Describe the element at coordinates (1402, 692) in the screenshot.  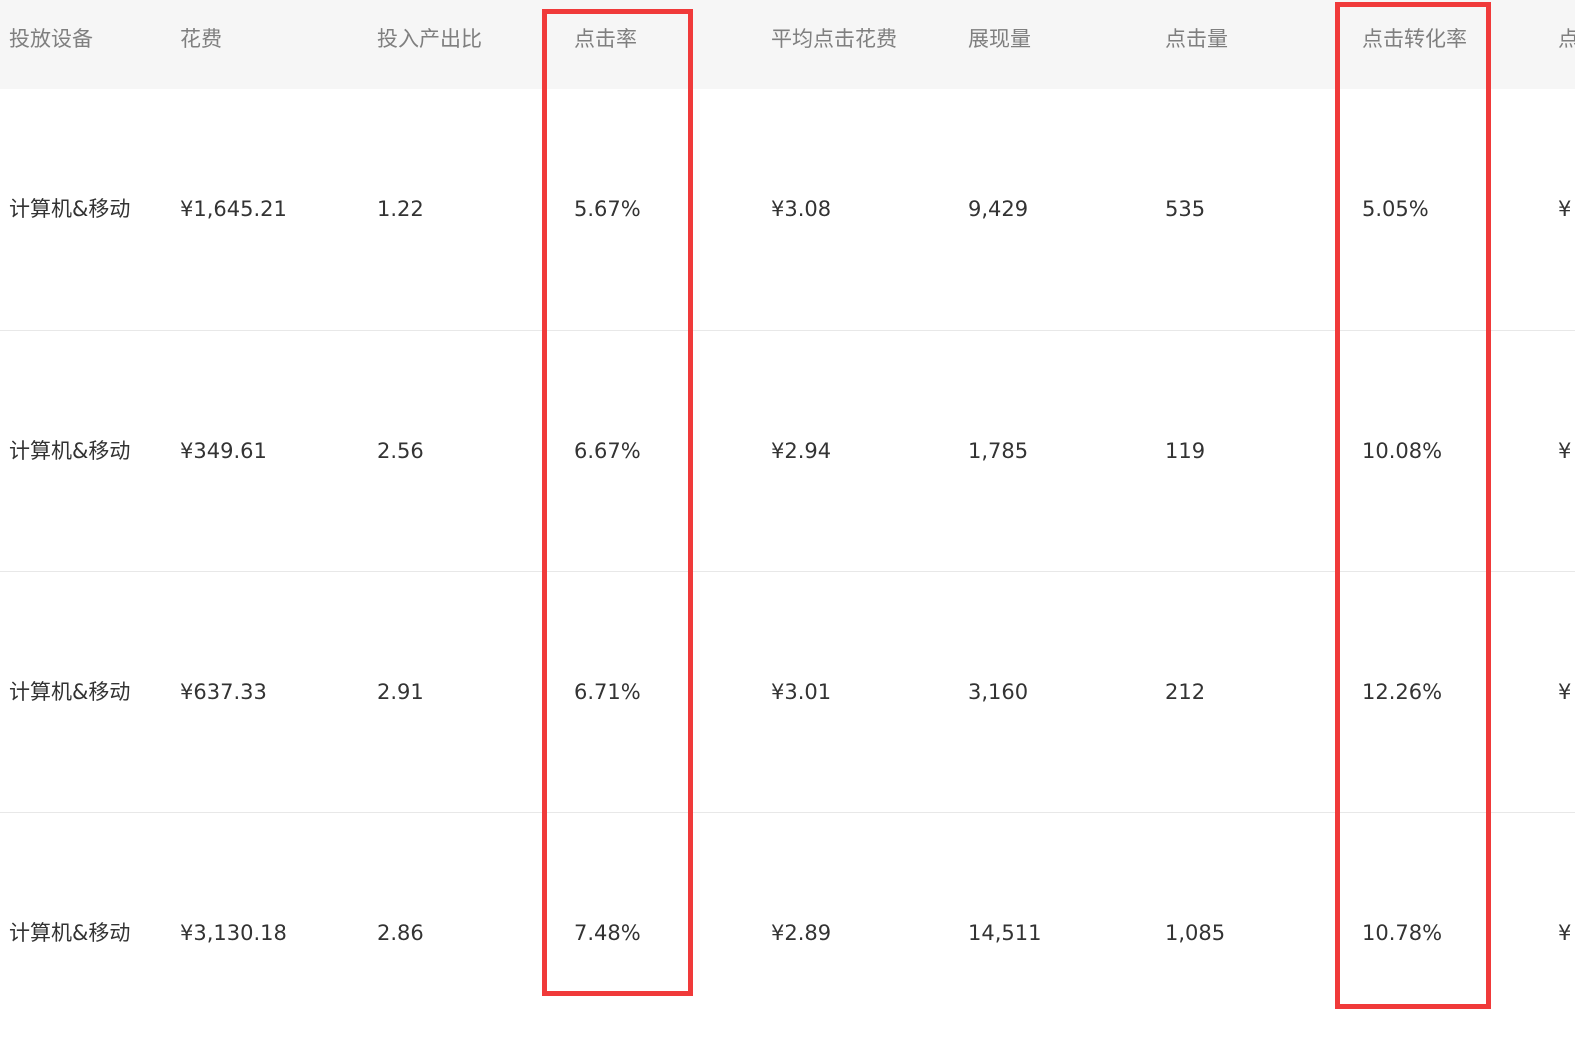
I see `cell-conversion-rate: 12.26%` at that location.